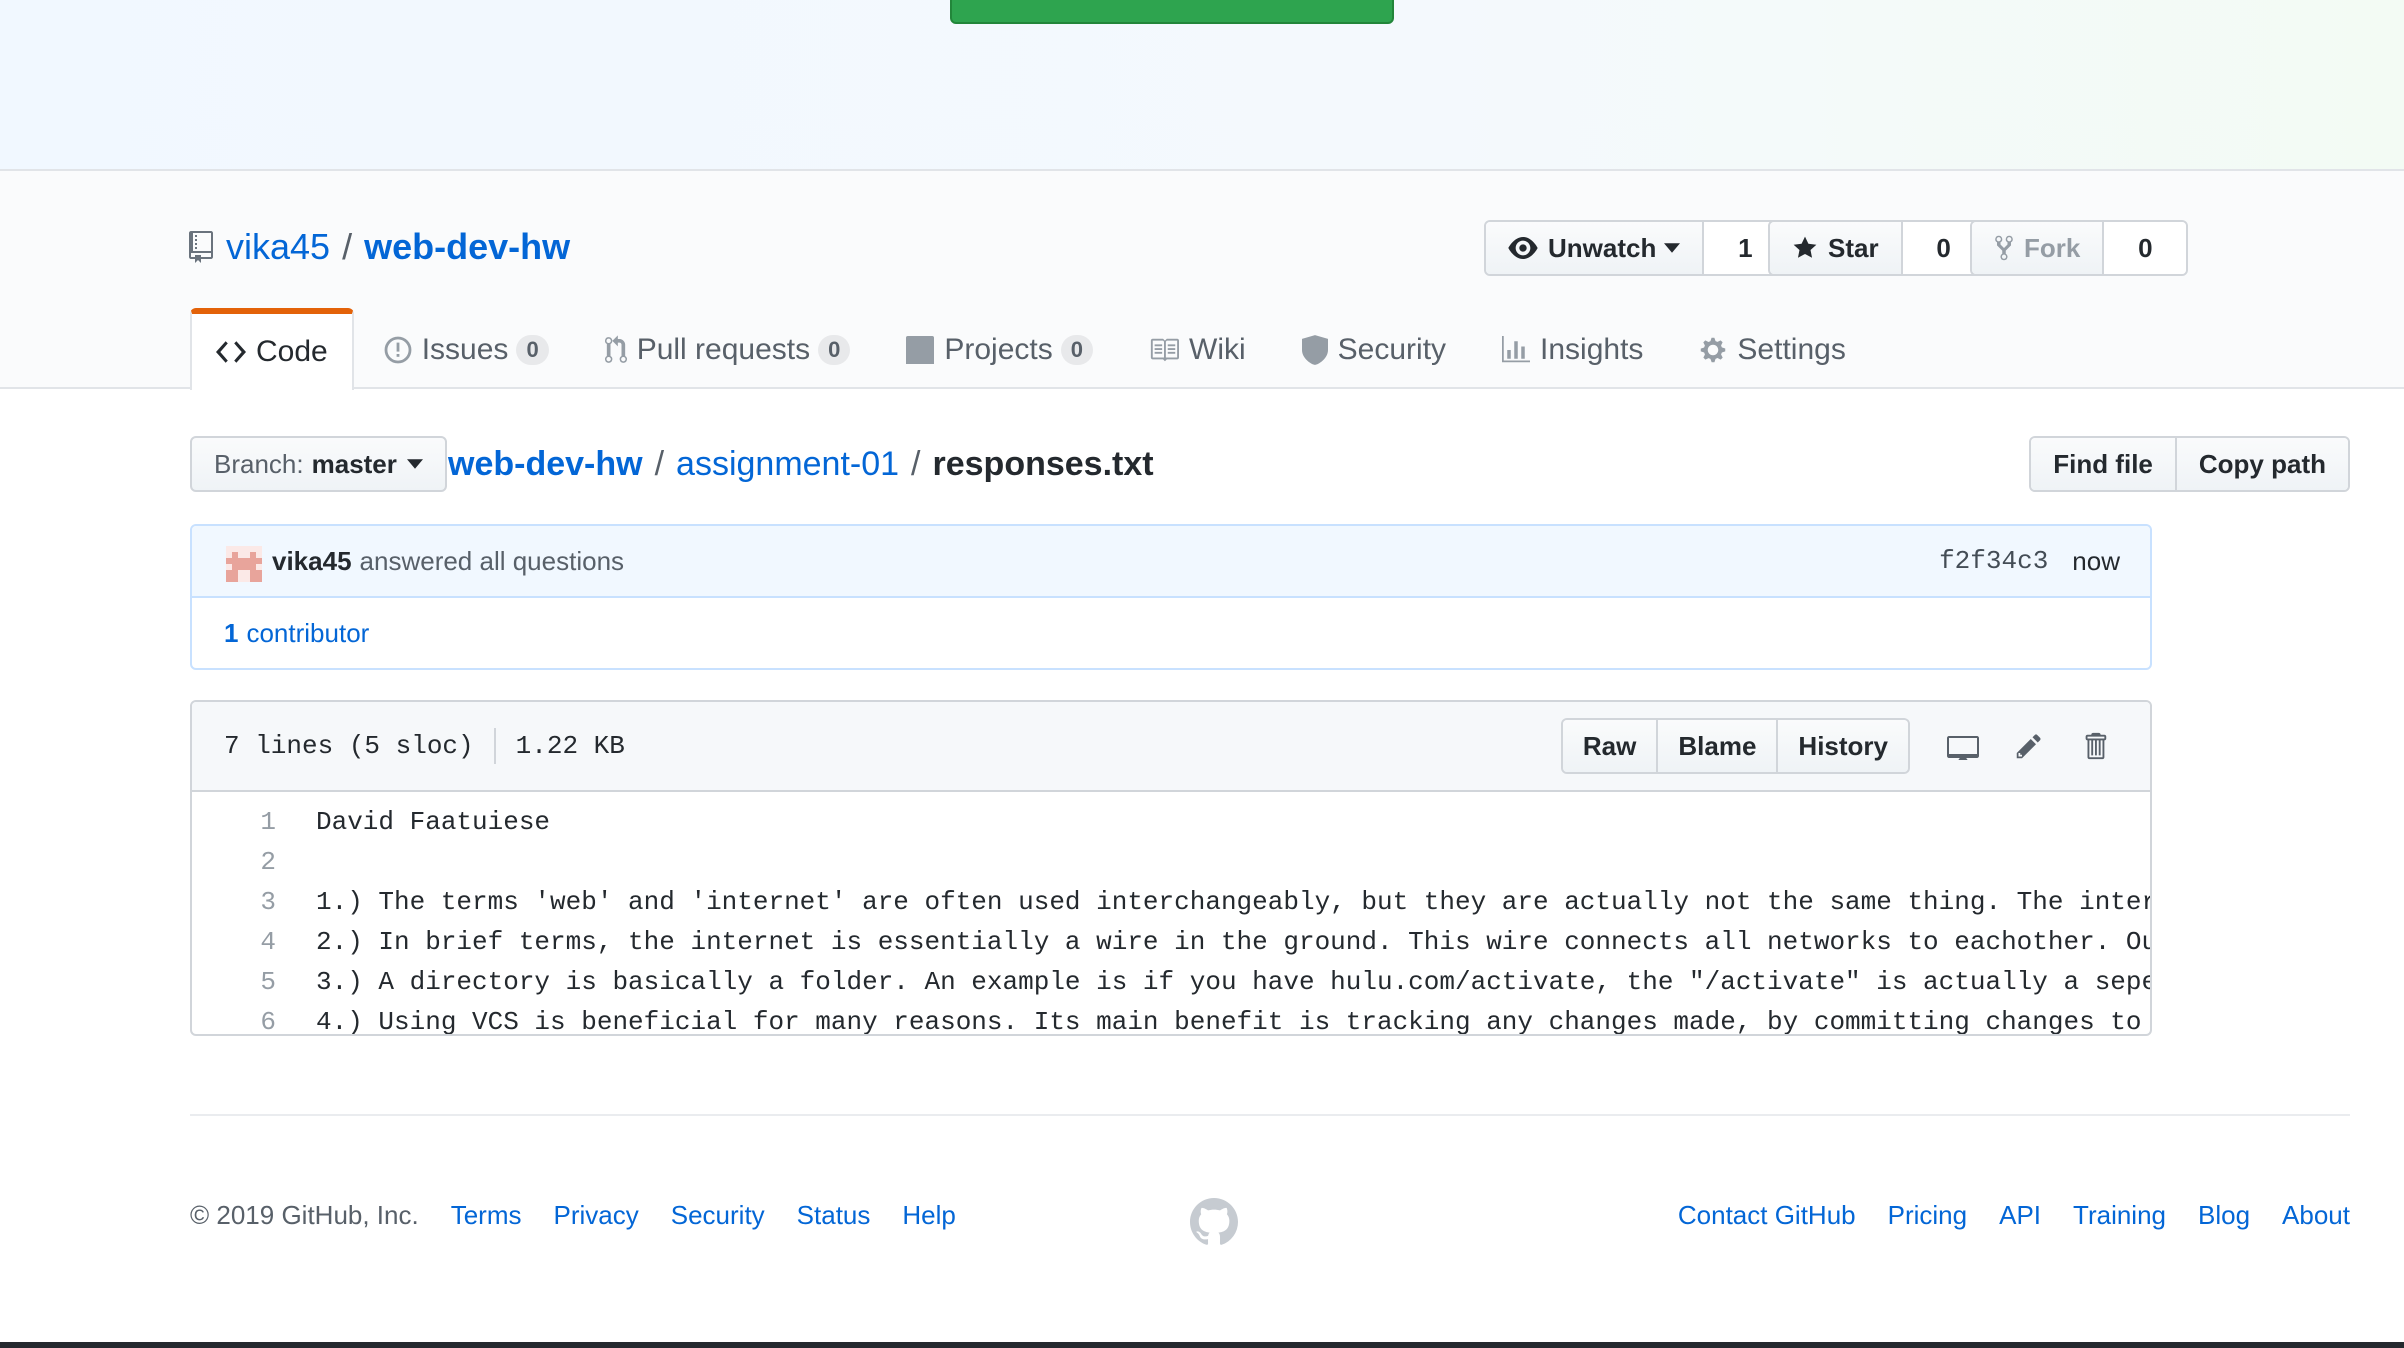 The width and height of the screenshot is (2404, 1348). I want to click on code-line: 1 David Faatuiese, so click(1171, 822).